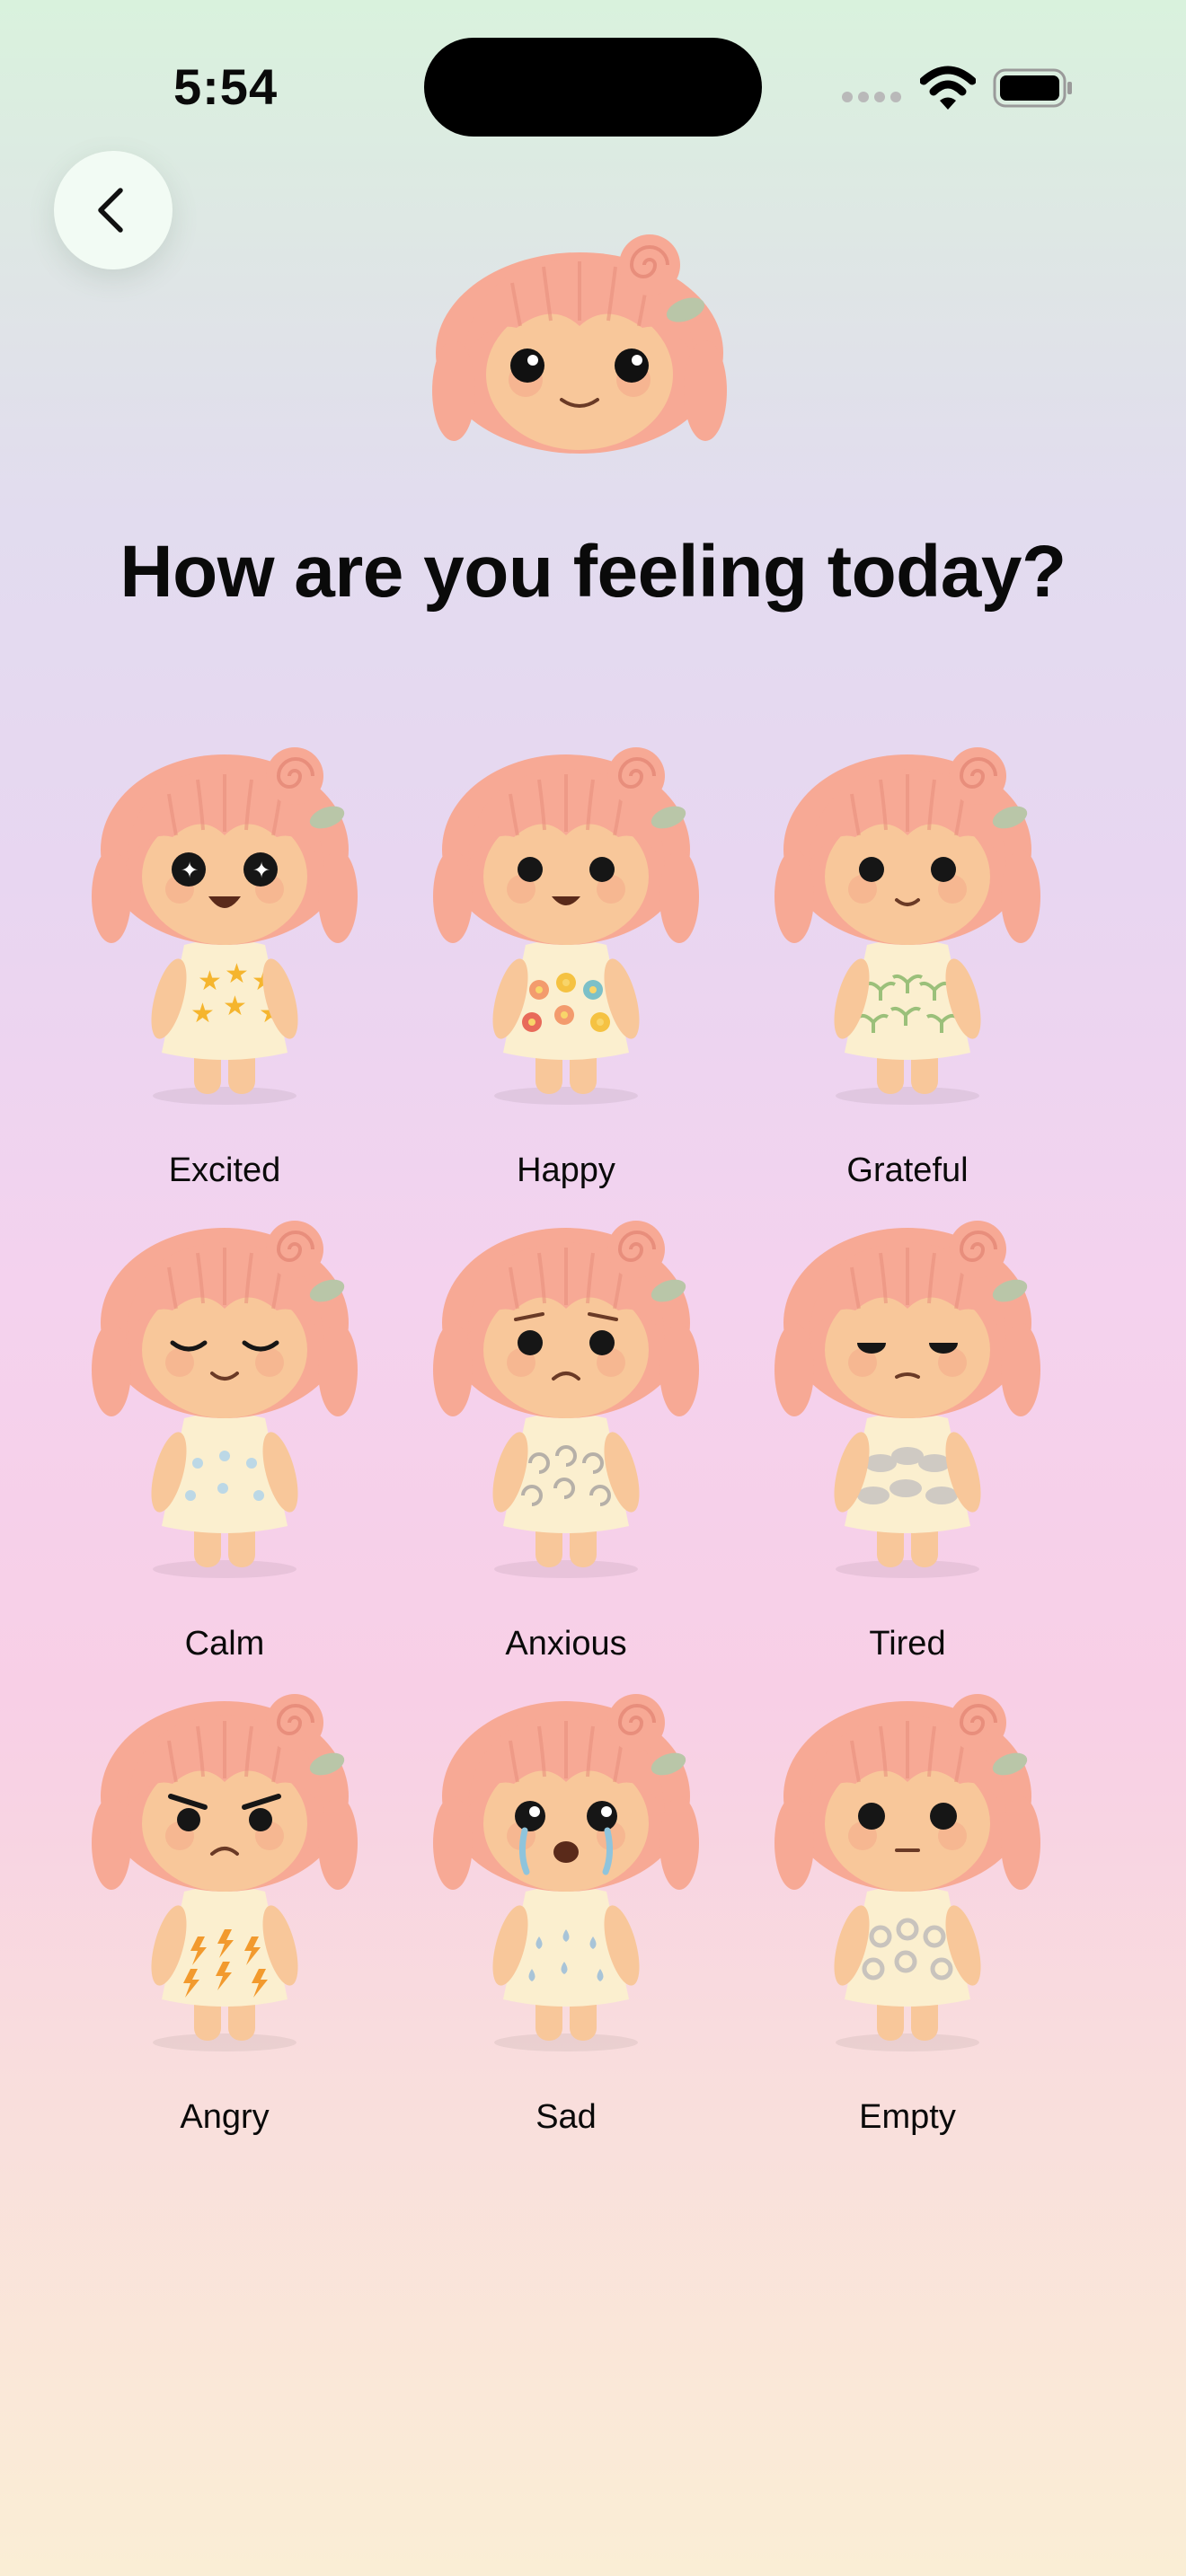 The image size is (1186, 2576). Describe the element at coordinates (907, 1170) in the screenshot. I see `mood-label: Grateful` at that location.